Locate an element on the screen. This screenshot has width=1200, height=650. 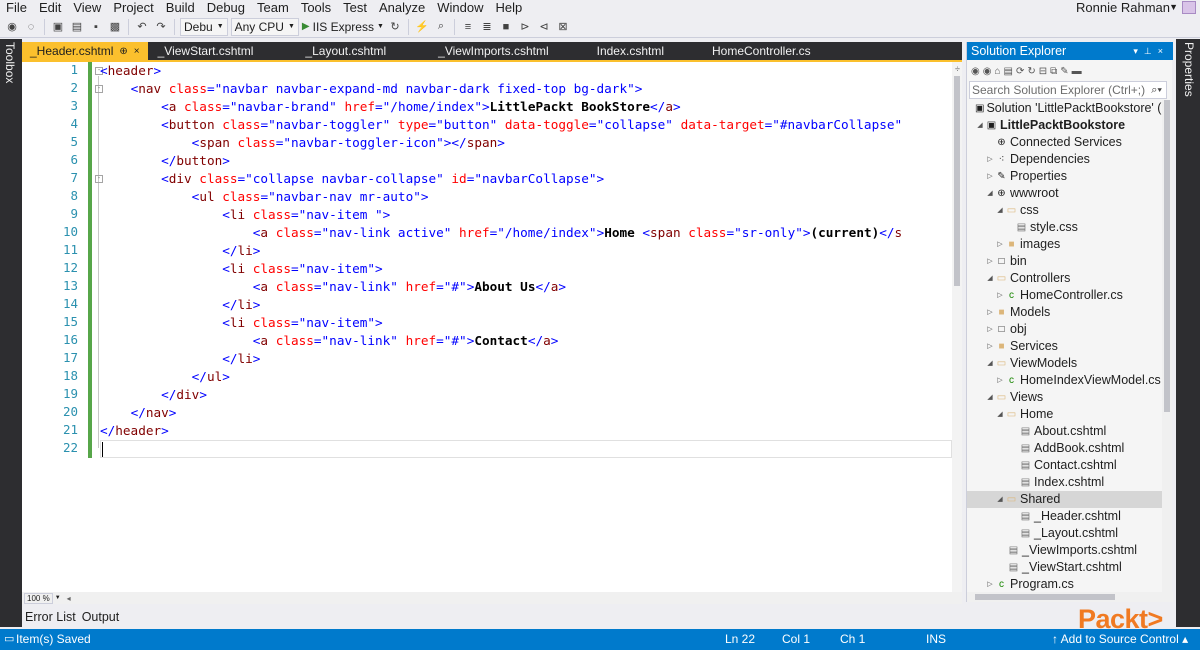
panel-window-controls: ▾⊥× is located at coordinates (1151, 51).